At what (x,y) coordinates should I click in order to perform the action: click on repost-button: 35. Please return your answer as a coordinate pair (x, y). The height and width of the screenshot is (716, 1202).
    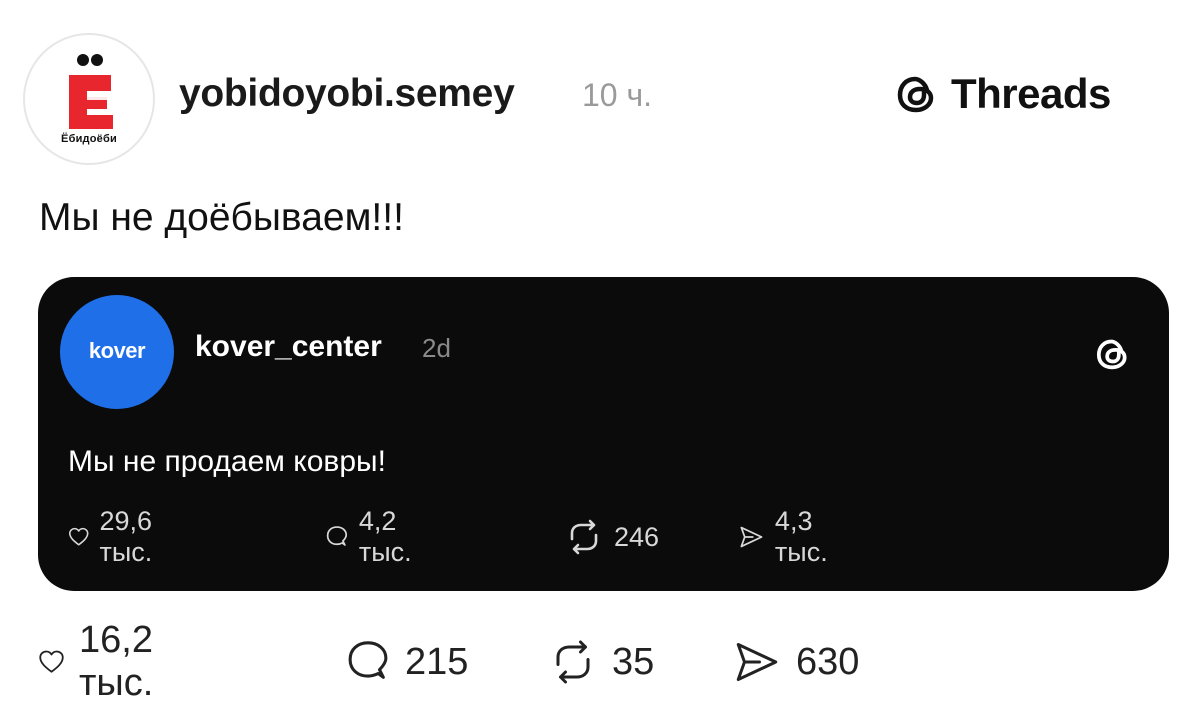
    Looking at the image, I should click on (601, 662).